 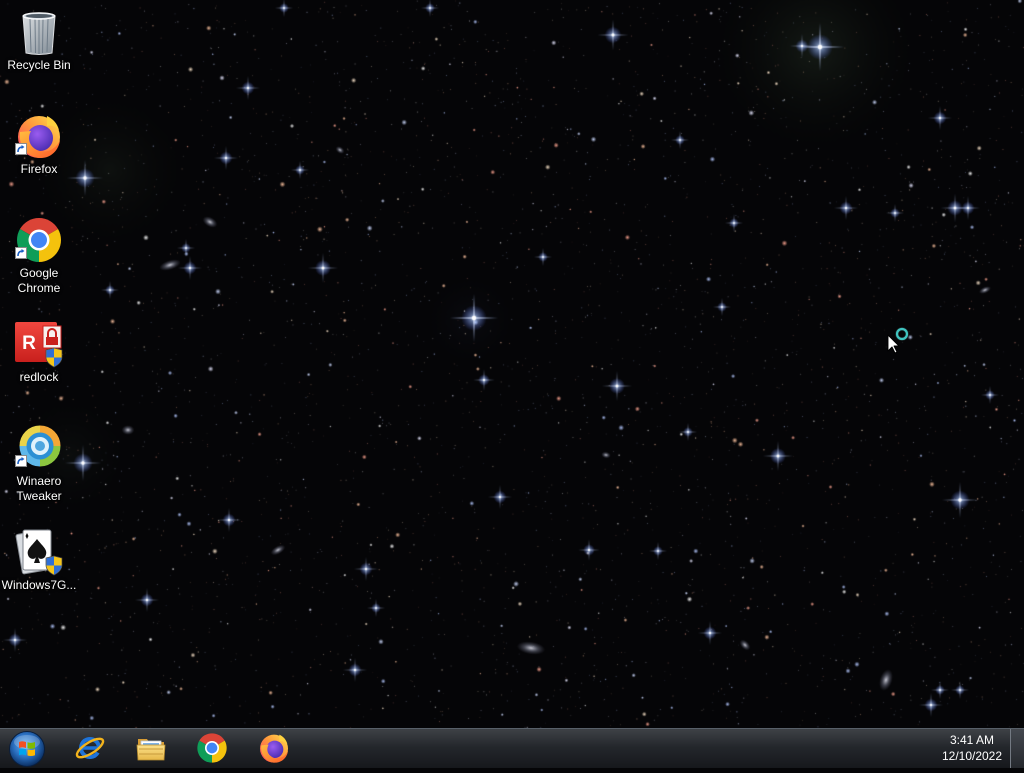 What do you see at coordinates (972, 756) in the screenshot?
I see `clock-date: 12/10/2022` at bounding box center [972, 756].